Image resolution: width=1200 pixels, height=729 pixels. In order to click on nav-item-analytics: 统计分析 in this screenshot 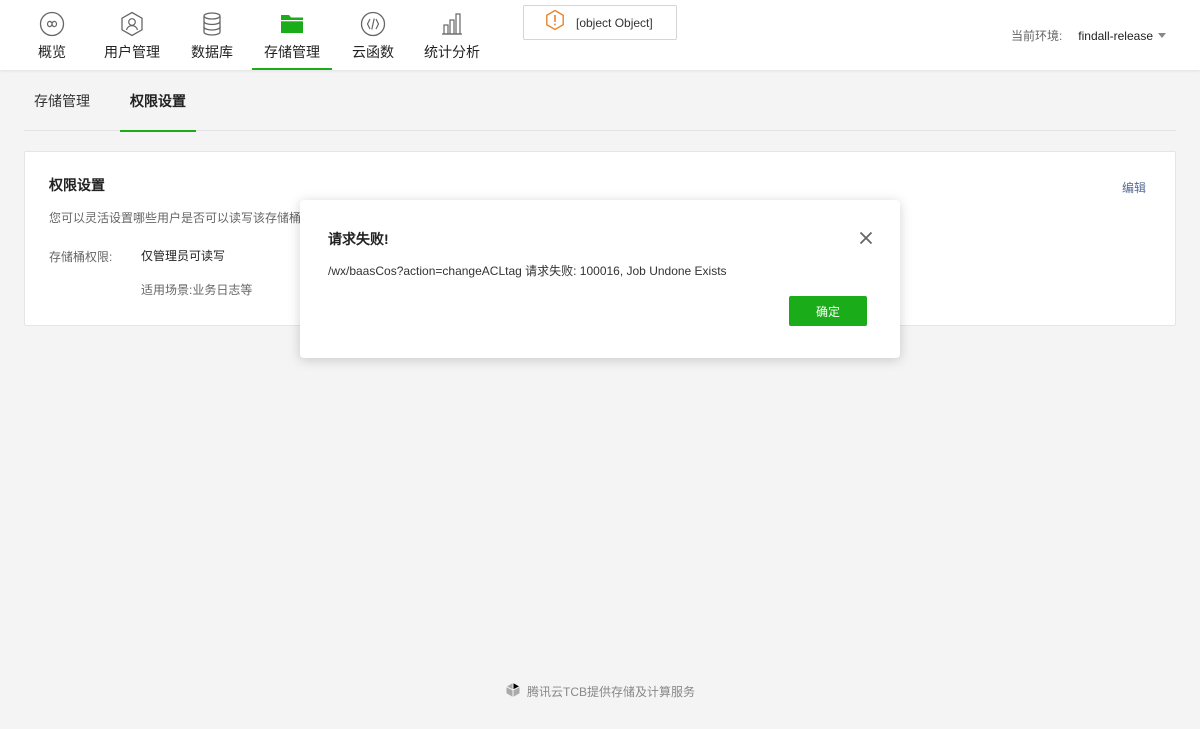, I will do `click(452, 35)`.